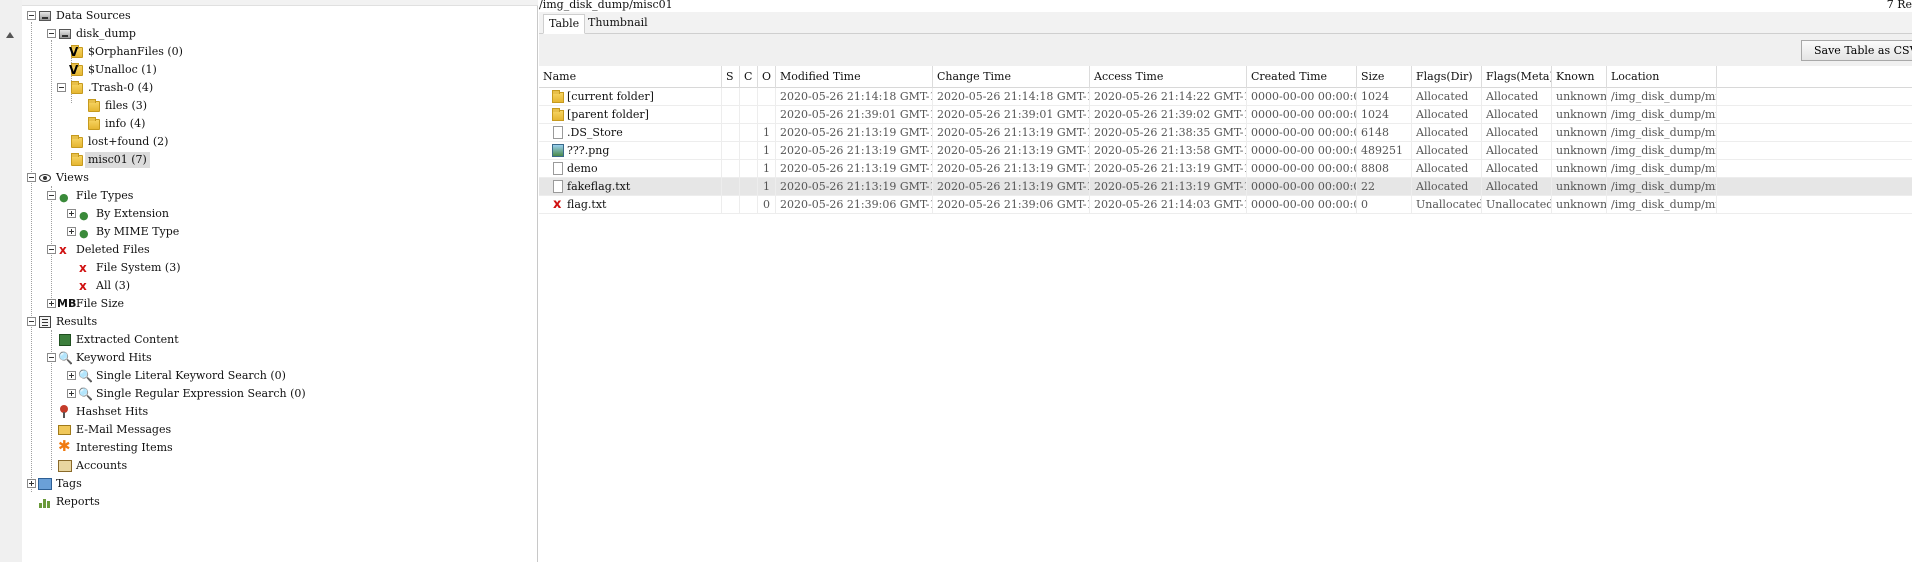 This screenshot has height=562, width=1912. I want to click on column-header-size: Size, so click(1384, 77).